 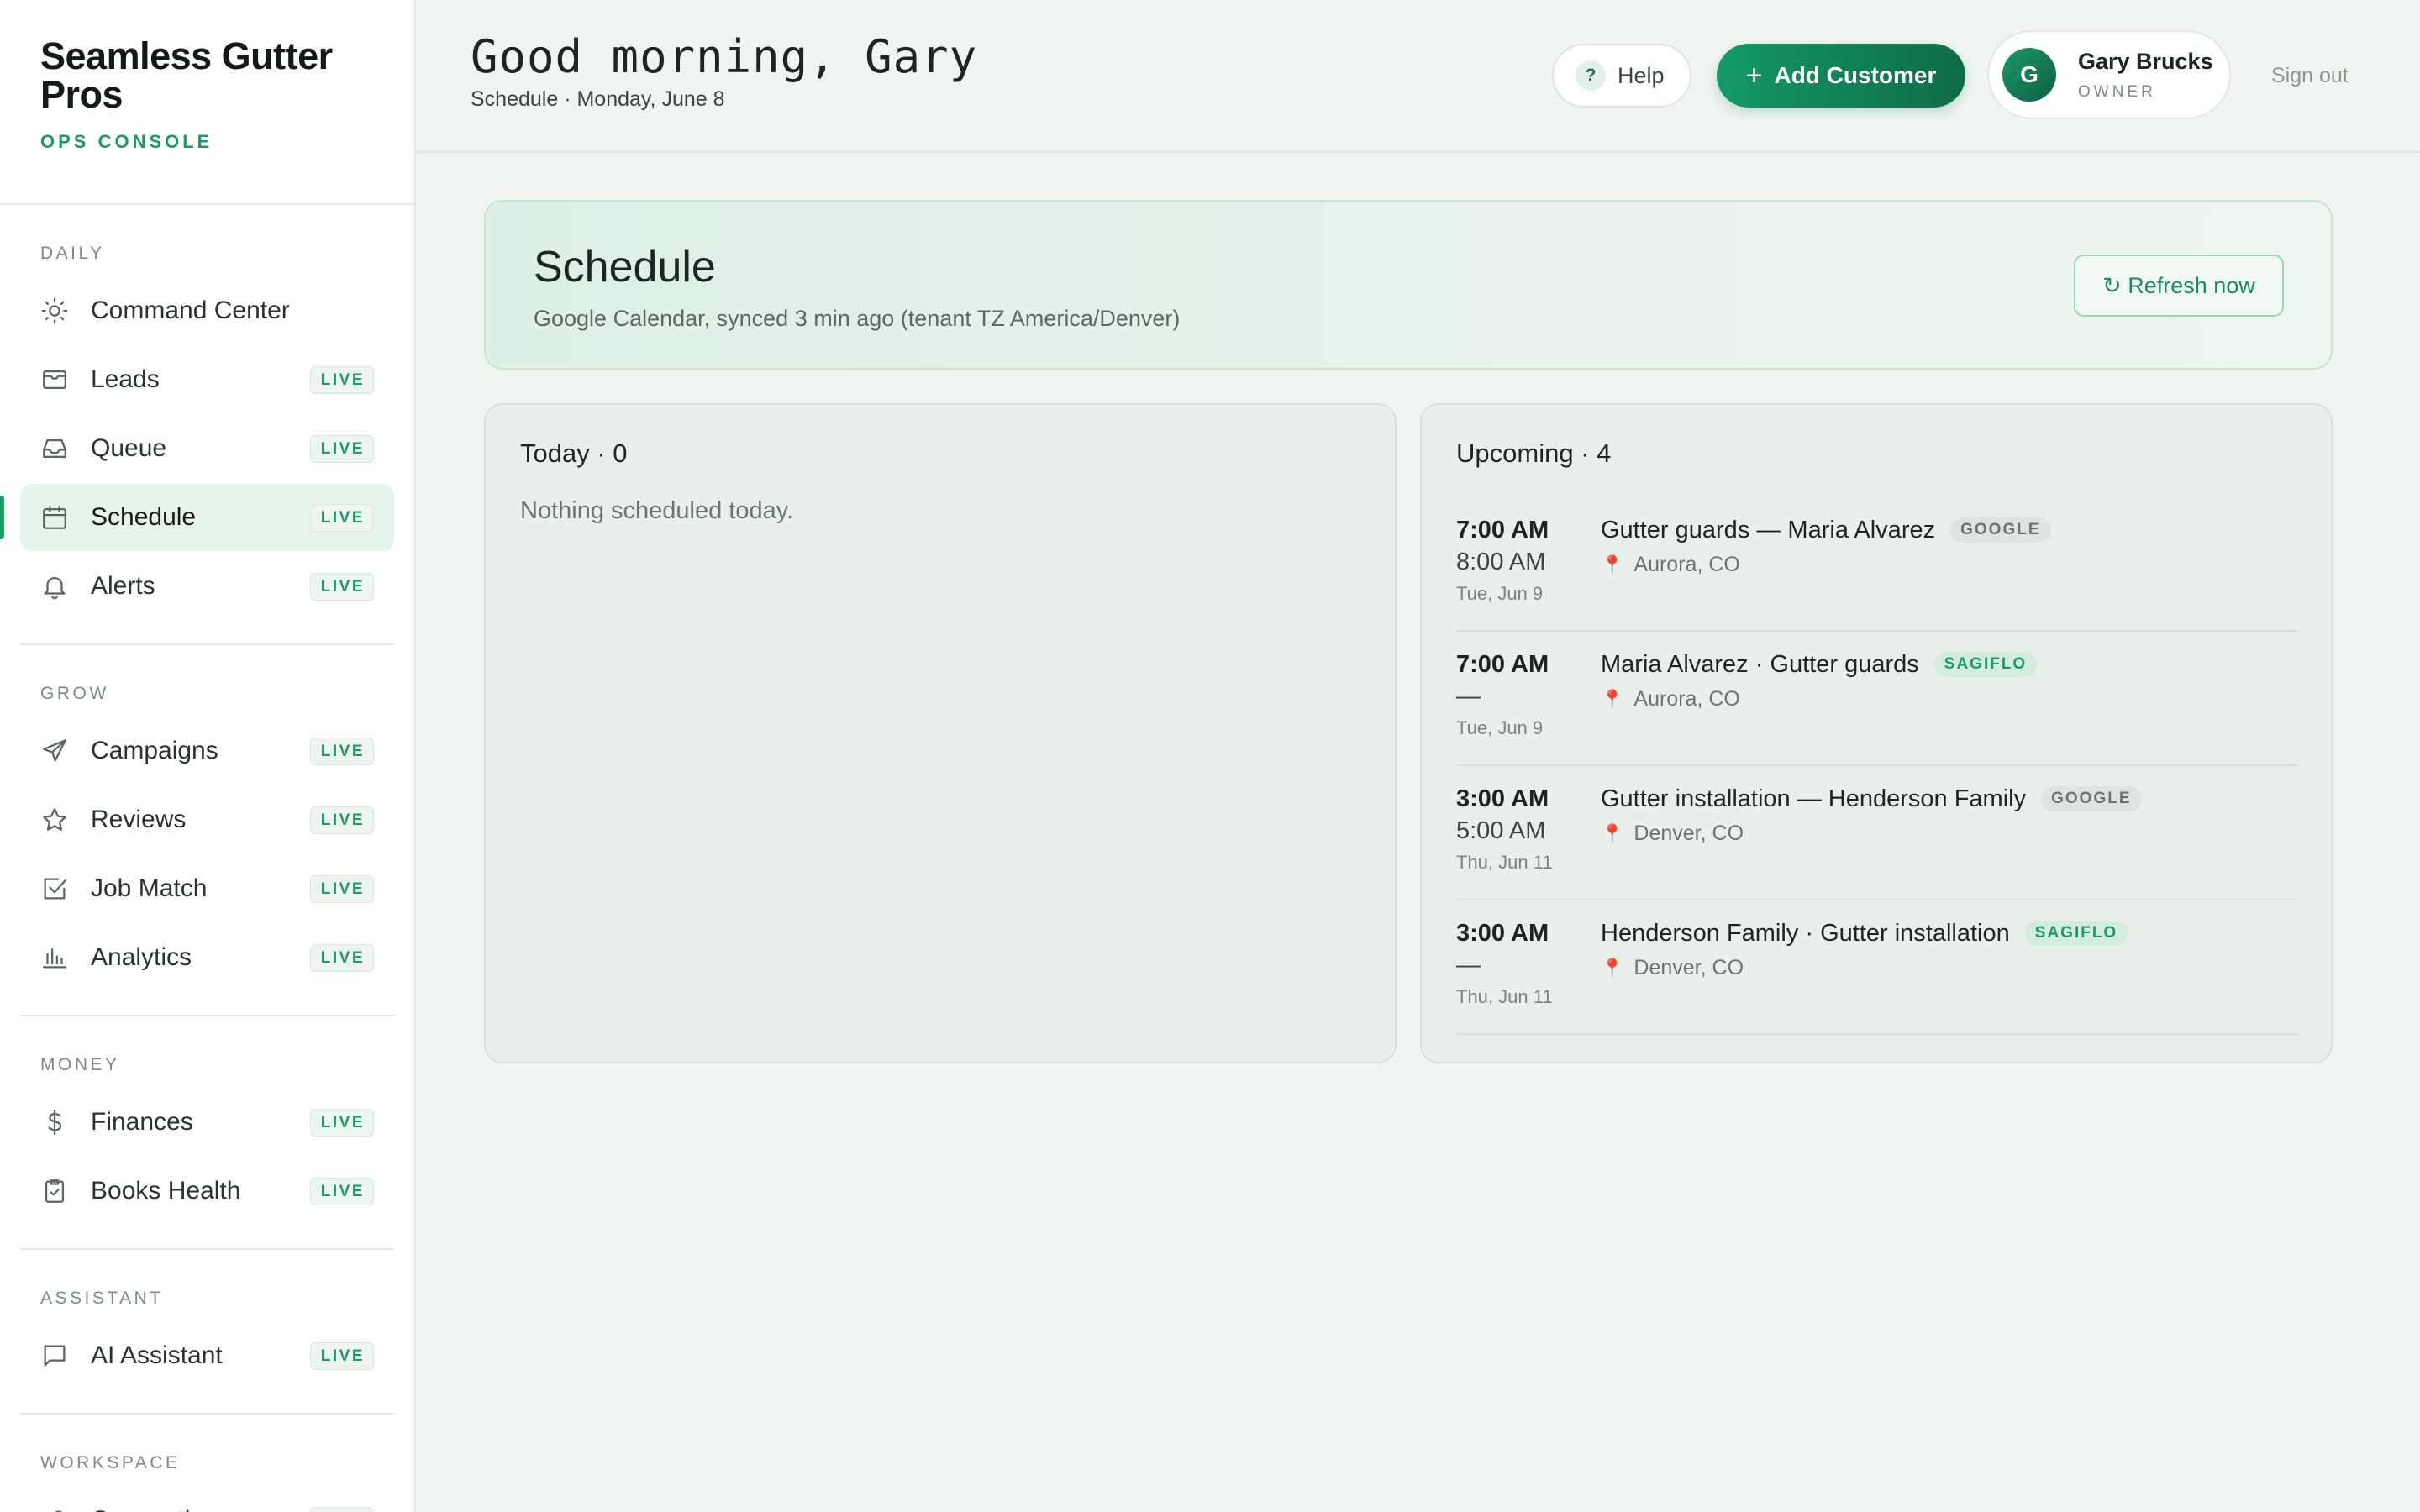 What do you see at coordinates (123, 586) in the screenshot?
I see `sidebar-item-label: Alerts` at bounding box center [123, 586].